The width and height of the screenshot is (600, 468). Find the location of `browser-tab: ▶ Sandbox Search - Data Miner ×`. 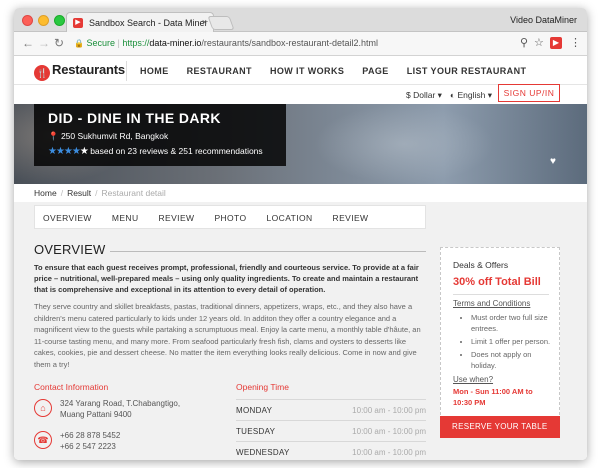

browser-tab: ▶ Sandbox Search - Data Miner × is located at coordinates (140, 22).